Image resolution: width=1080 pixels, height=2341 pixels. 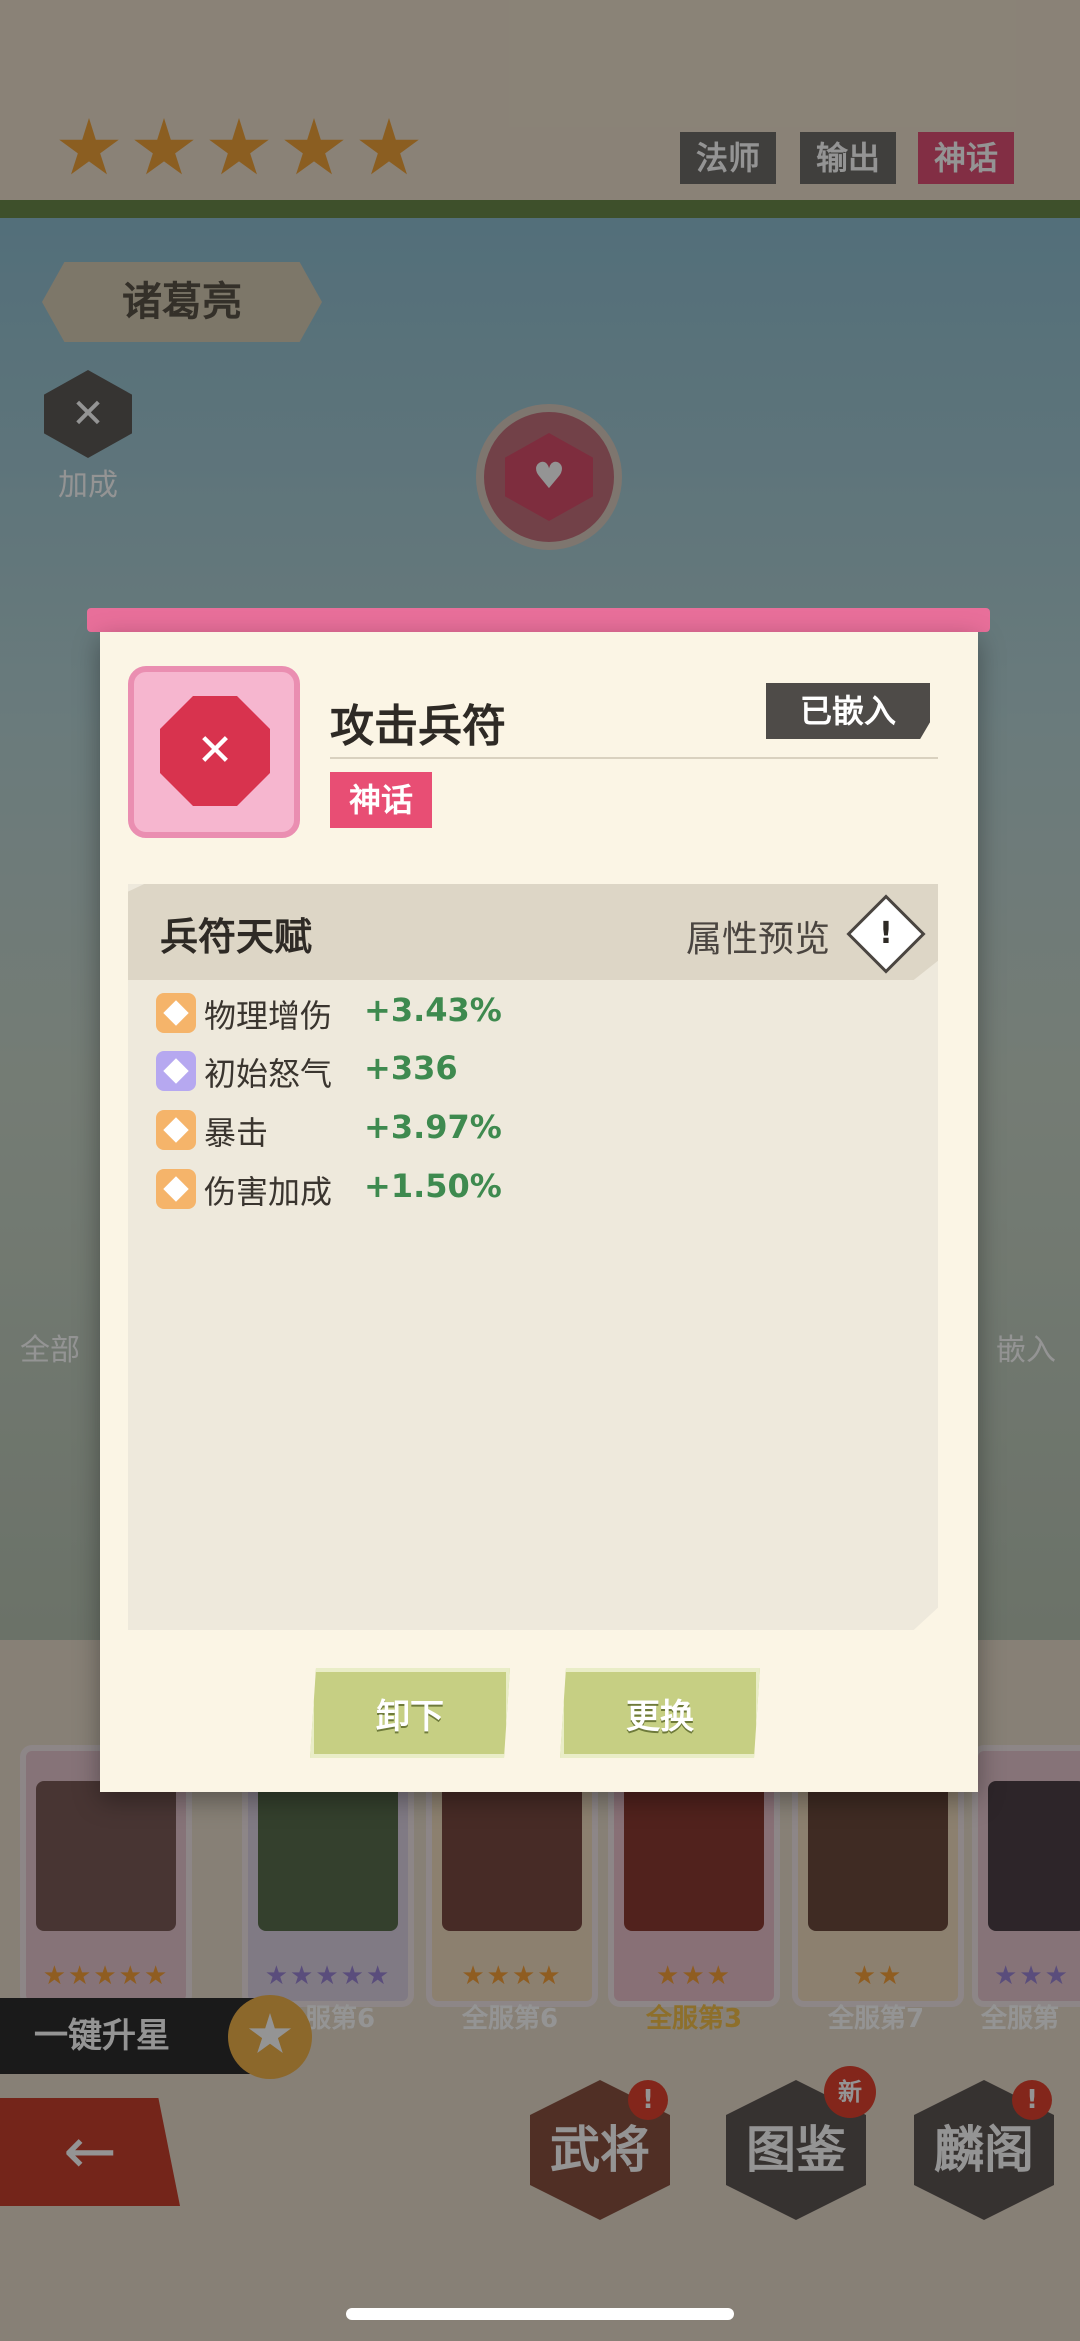 What do you see at coordinates (236, 937) in the screenshot?
I see `talent-title: 兵符天赋` at bounding box center [236, 937].